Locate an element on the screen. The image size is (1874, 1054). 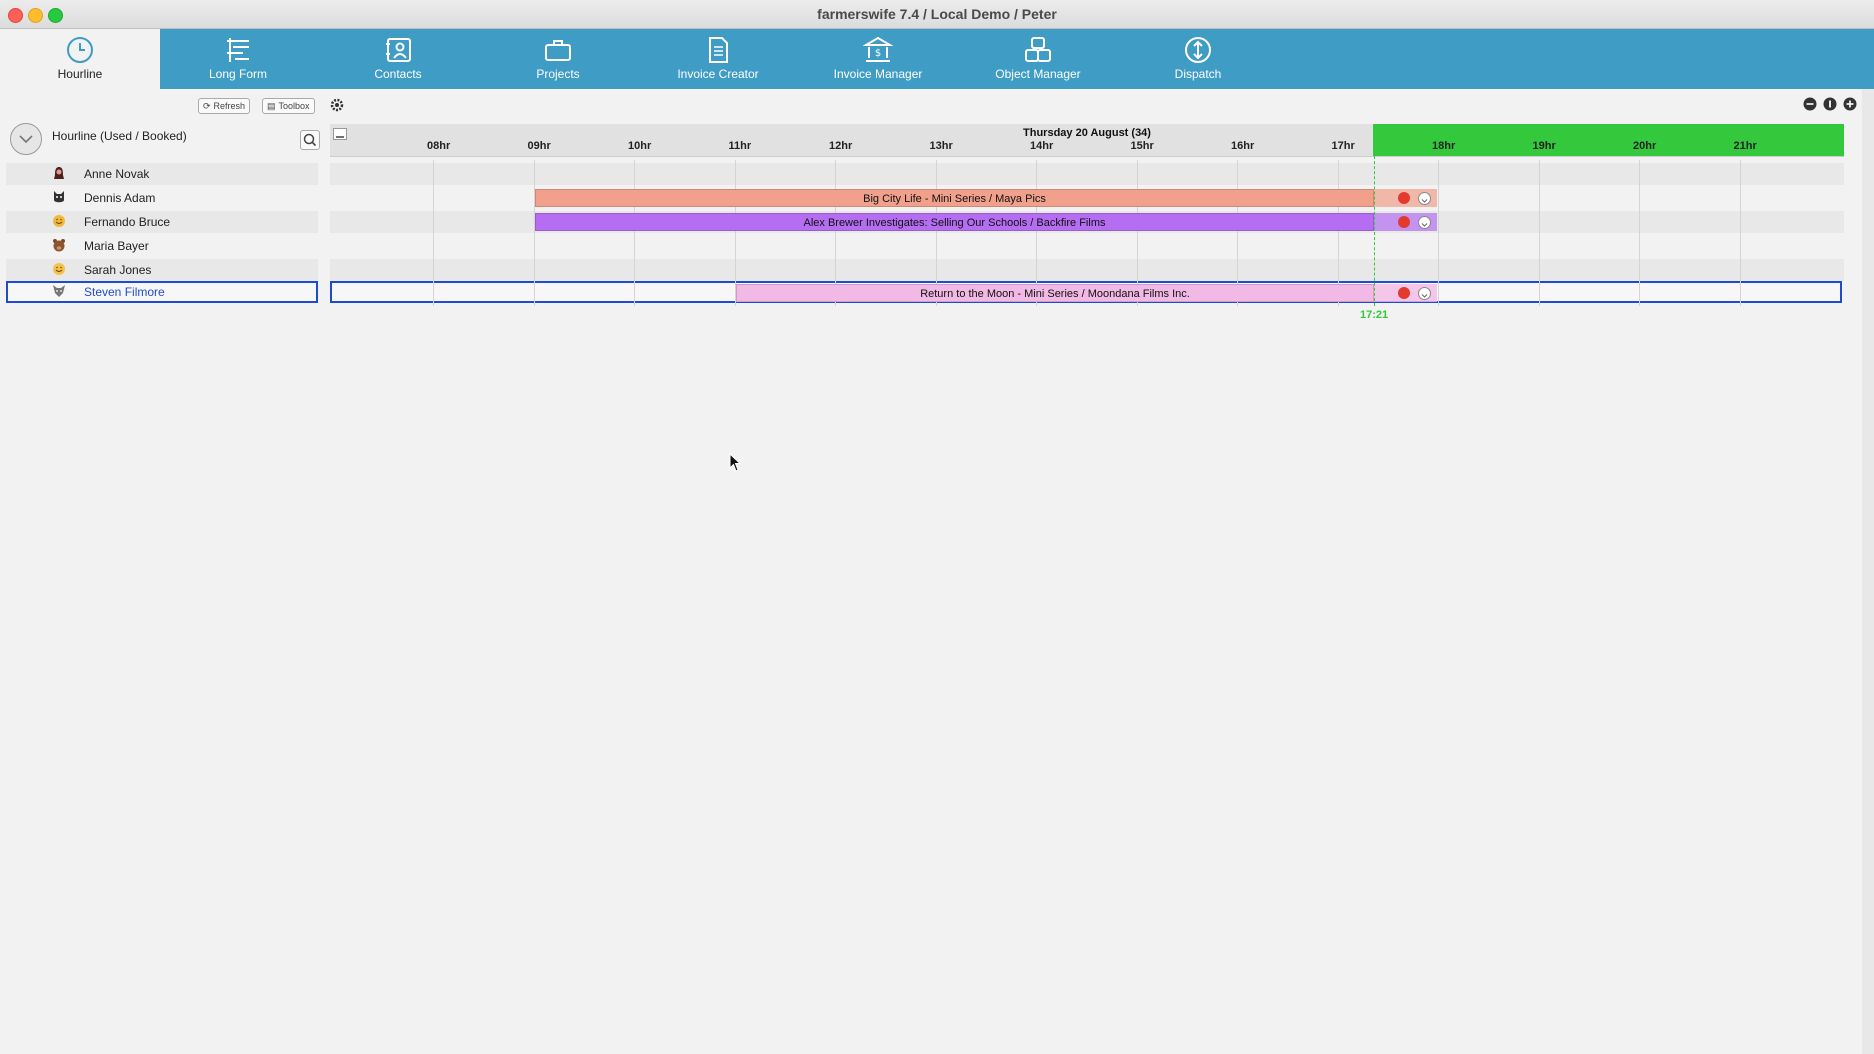
tab-label: Long Form is located at coordinates (238, 74).